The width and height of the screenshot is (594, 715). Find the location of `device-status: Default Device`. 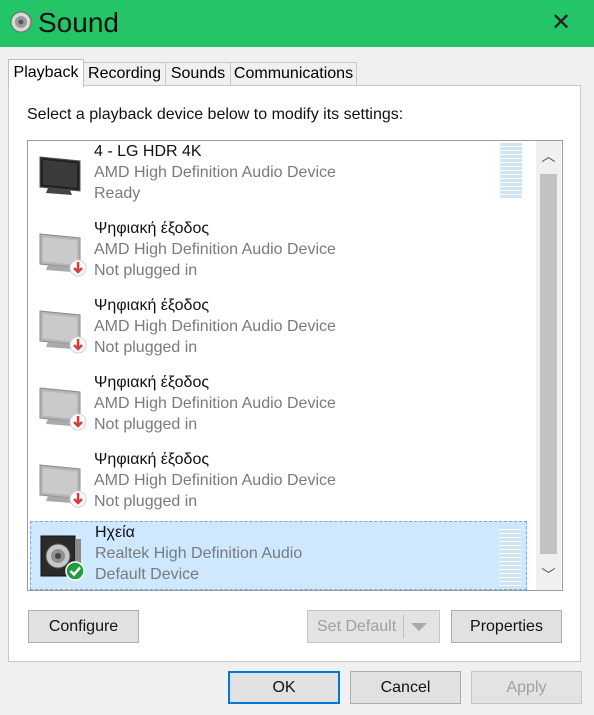

device-status: Default Device is located at coordinates (147, 574).